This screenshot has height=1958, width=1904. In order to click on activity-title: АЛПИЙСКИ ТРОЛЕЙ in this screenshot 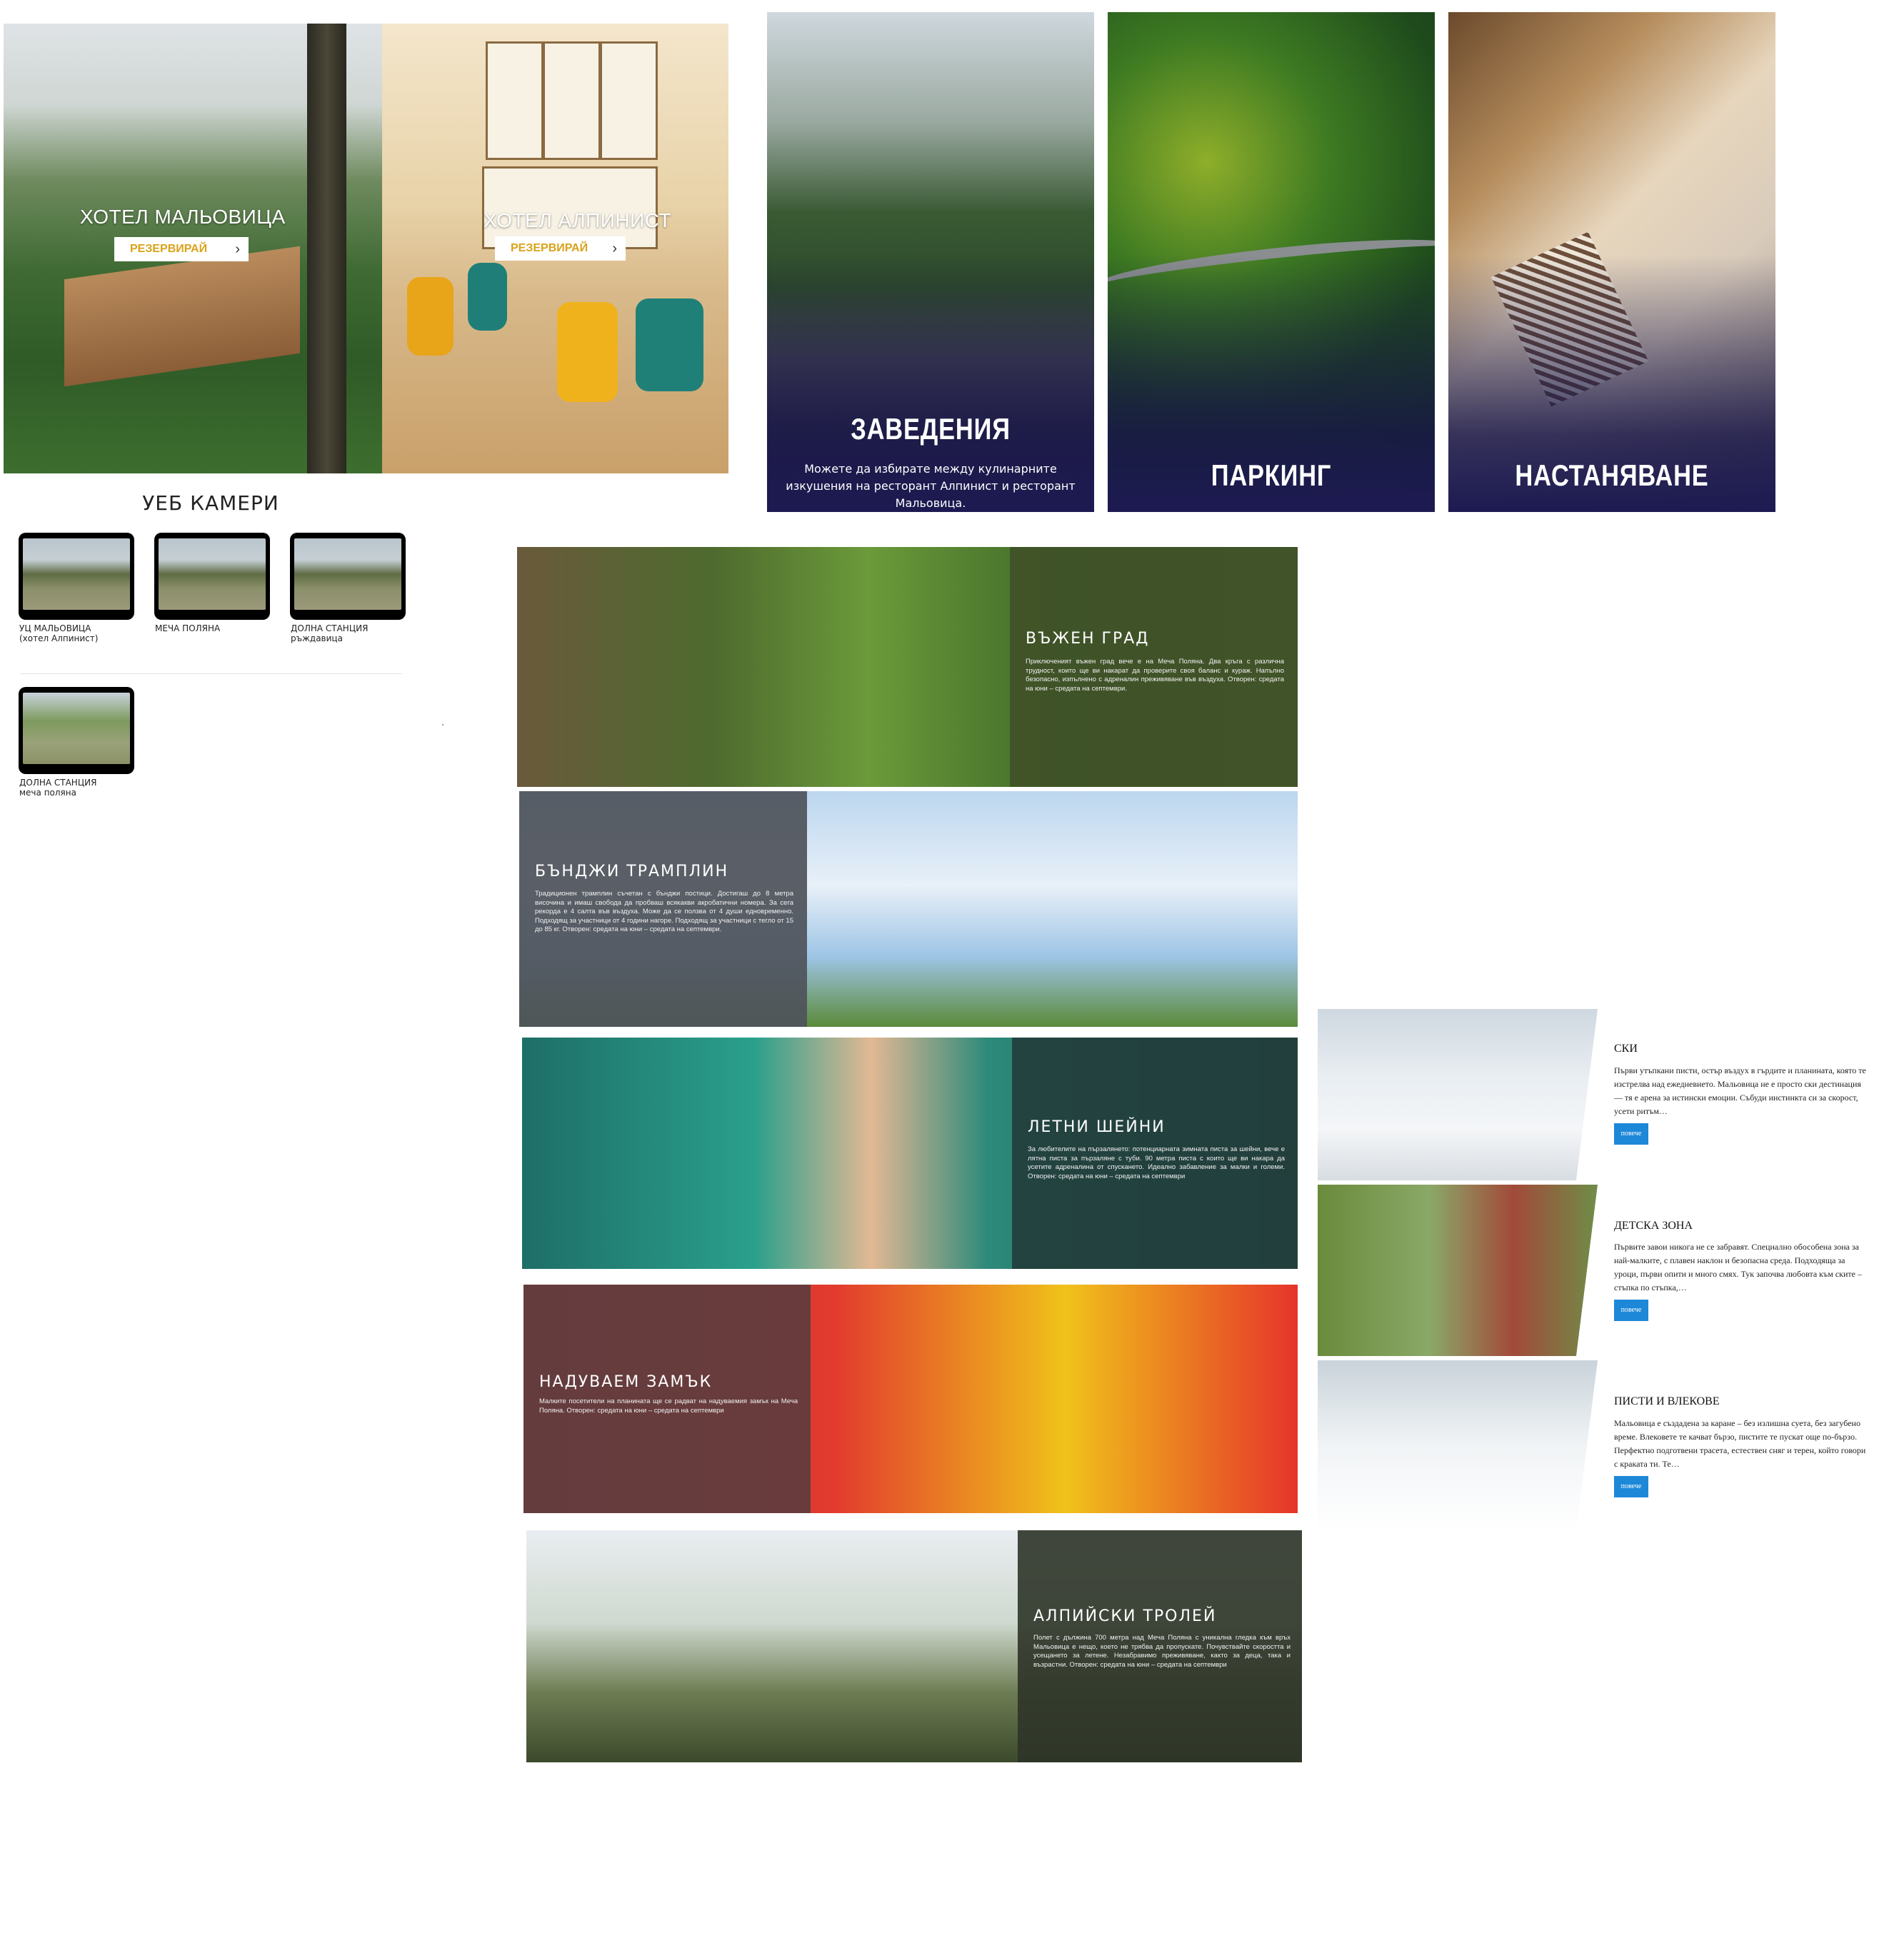, I will do `click(1125, 1616)`.